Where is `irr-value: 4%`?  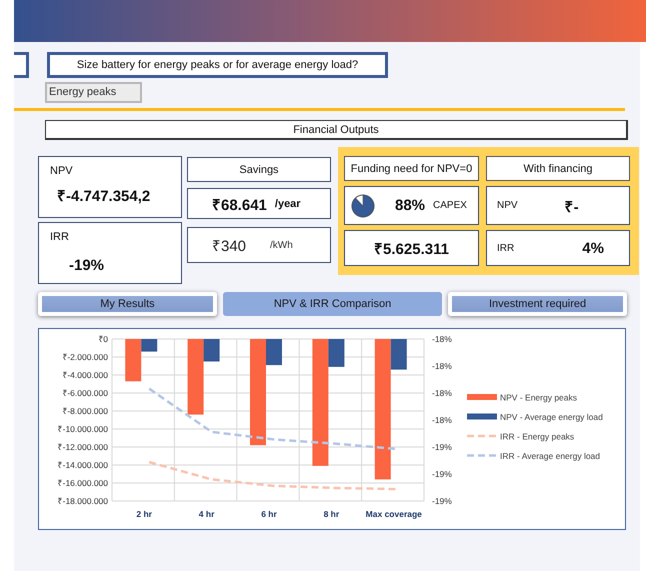 irr-value: 4% is located at coordinates (593, 248).